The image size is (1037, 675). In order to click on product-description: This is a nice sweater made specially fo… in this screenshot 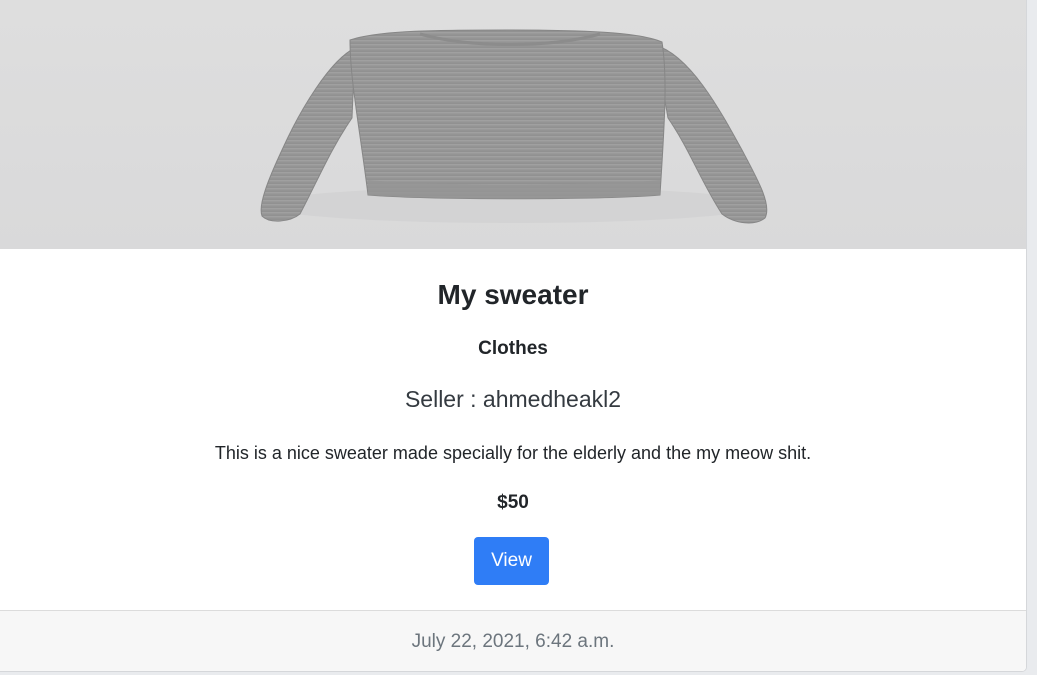, I will do `click(513, 453)`.